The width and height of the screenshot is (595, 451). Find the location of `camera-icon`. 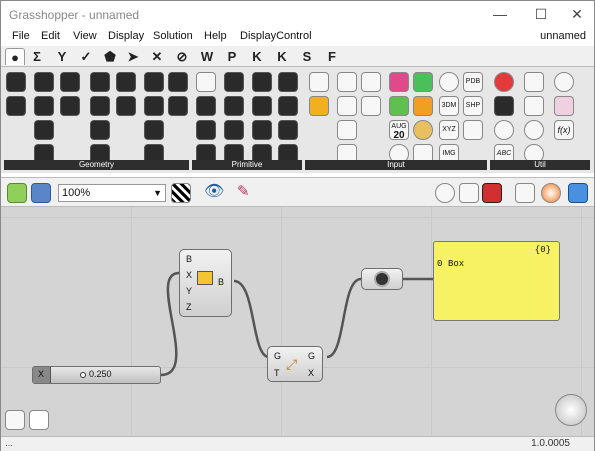

camera-icon is located at coordinates (449, 82).